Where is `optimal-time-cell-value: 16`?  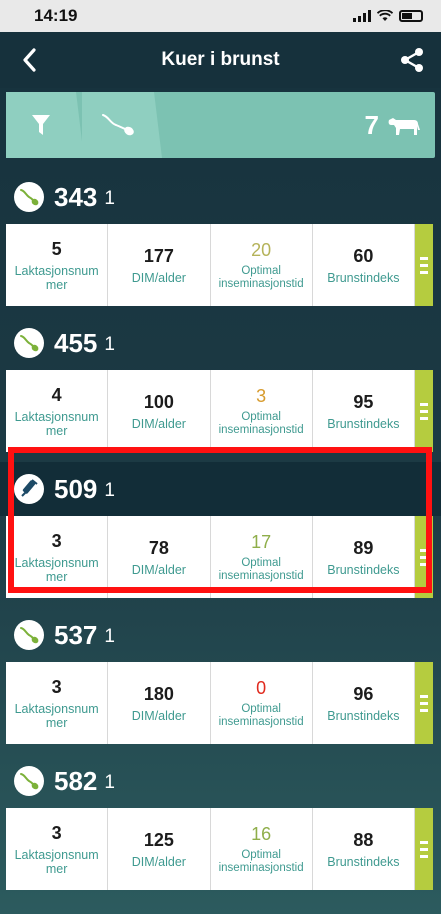 optimal-time-cell-value: 16 is located at coordinates (261, 833).